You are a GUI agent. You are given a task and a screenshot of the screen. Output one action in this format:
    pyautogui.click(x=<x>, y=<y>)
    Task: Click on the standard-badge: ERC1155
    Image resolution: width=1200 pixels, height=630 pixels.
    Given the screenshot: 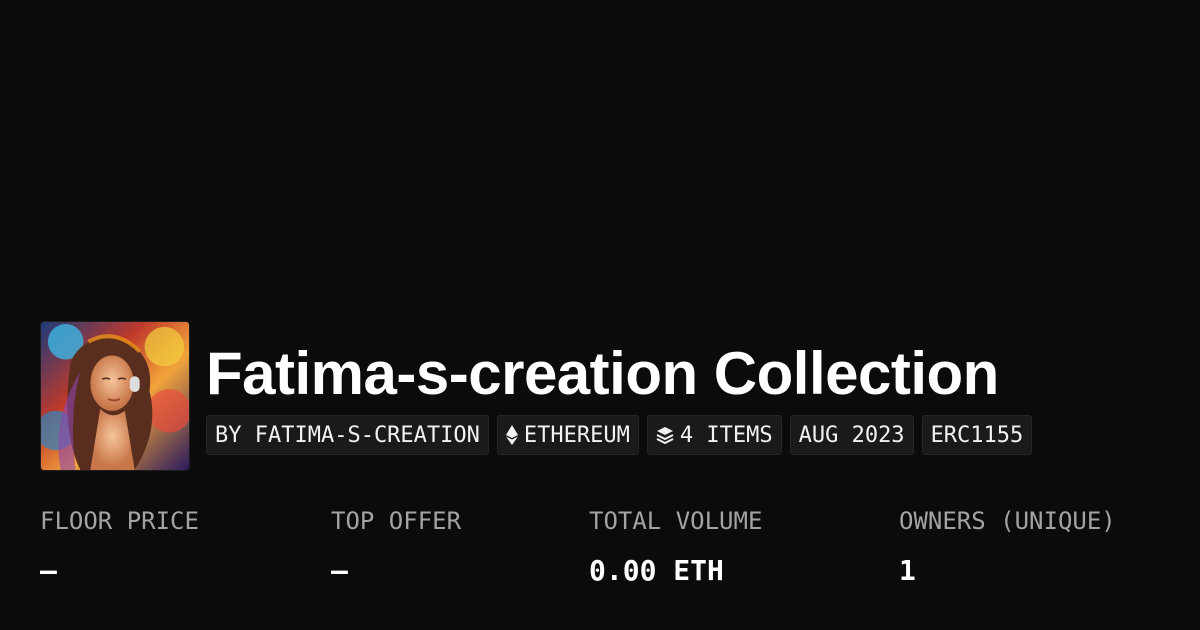 What is the action you would take?
    pyautogui.click(x=977, y=435)
    